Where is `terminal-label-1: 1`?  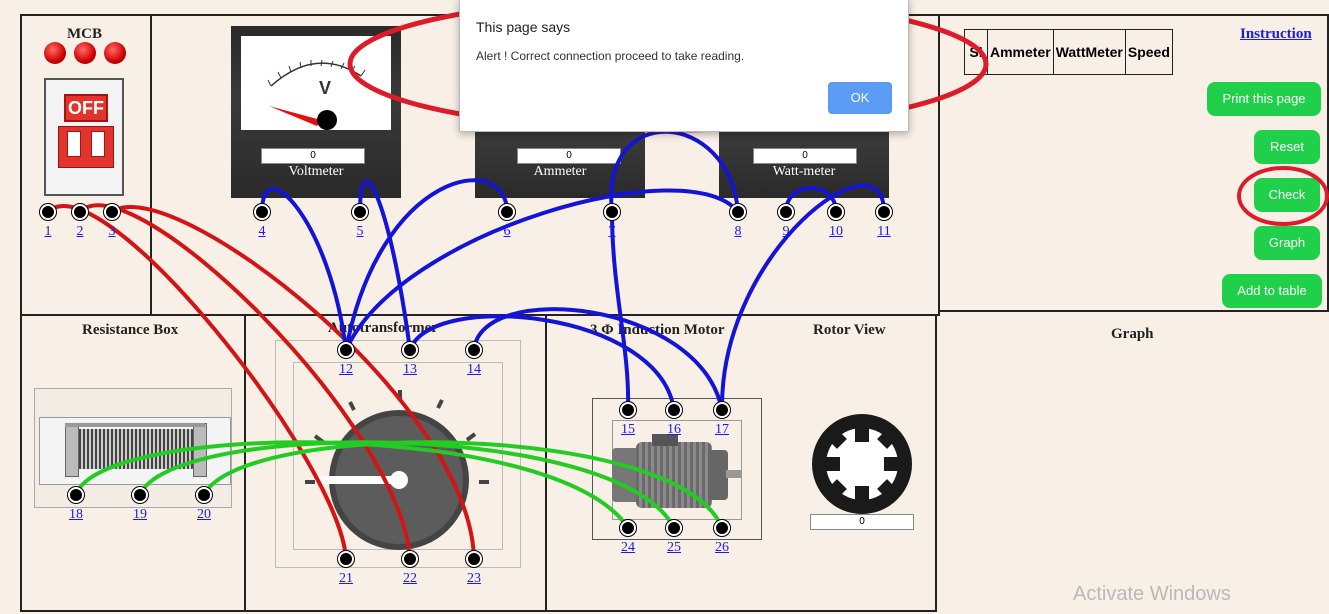 terminal-label-1: 1 is located at coordinates (48, 232).